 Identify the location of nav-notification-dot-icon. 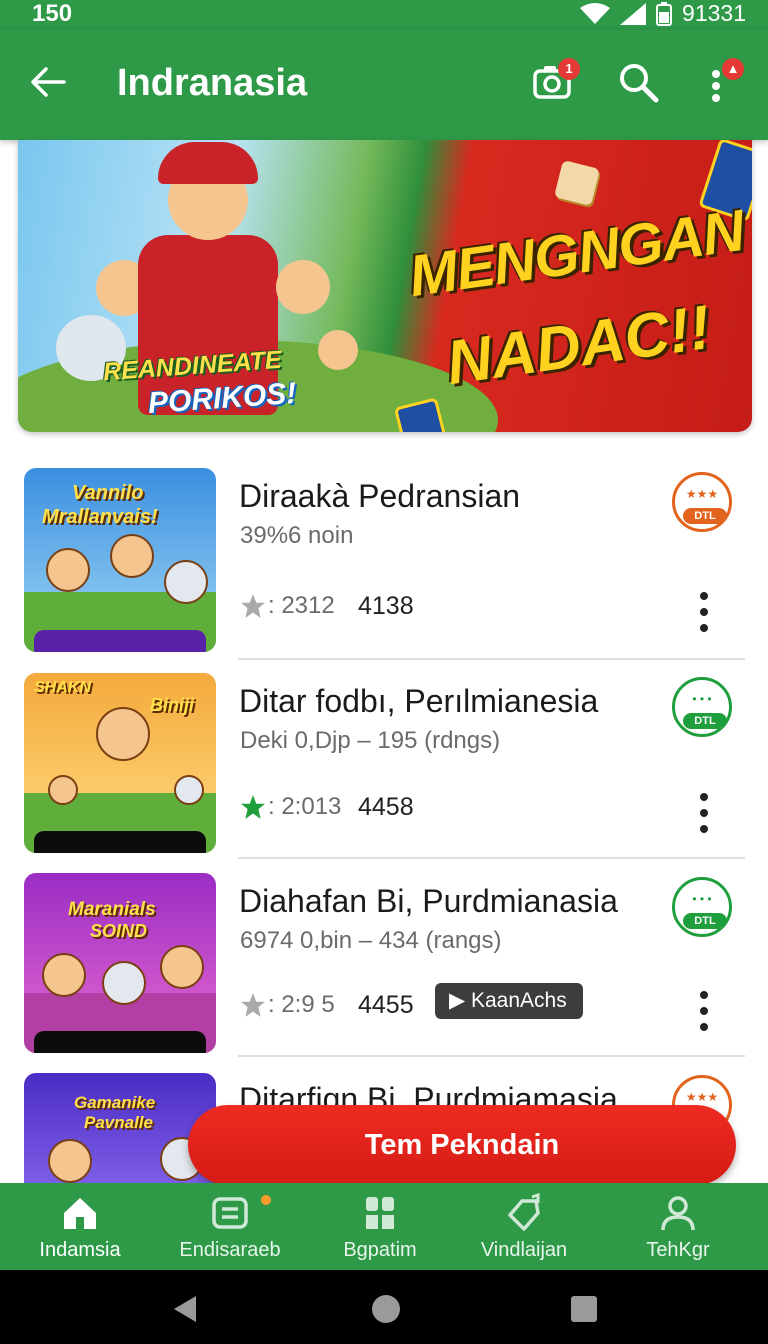
(266, 1200).